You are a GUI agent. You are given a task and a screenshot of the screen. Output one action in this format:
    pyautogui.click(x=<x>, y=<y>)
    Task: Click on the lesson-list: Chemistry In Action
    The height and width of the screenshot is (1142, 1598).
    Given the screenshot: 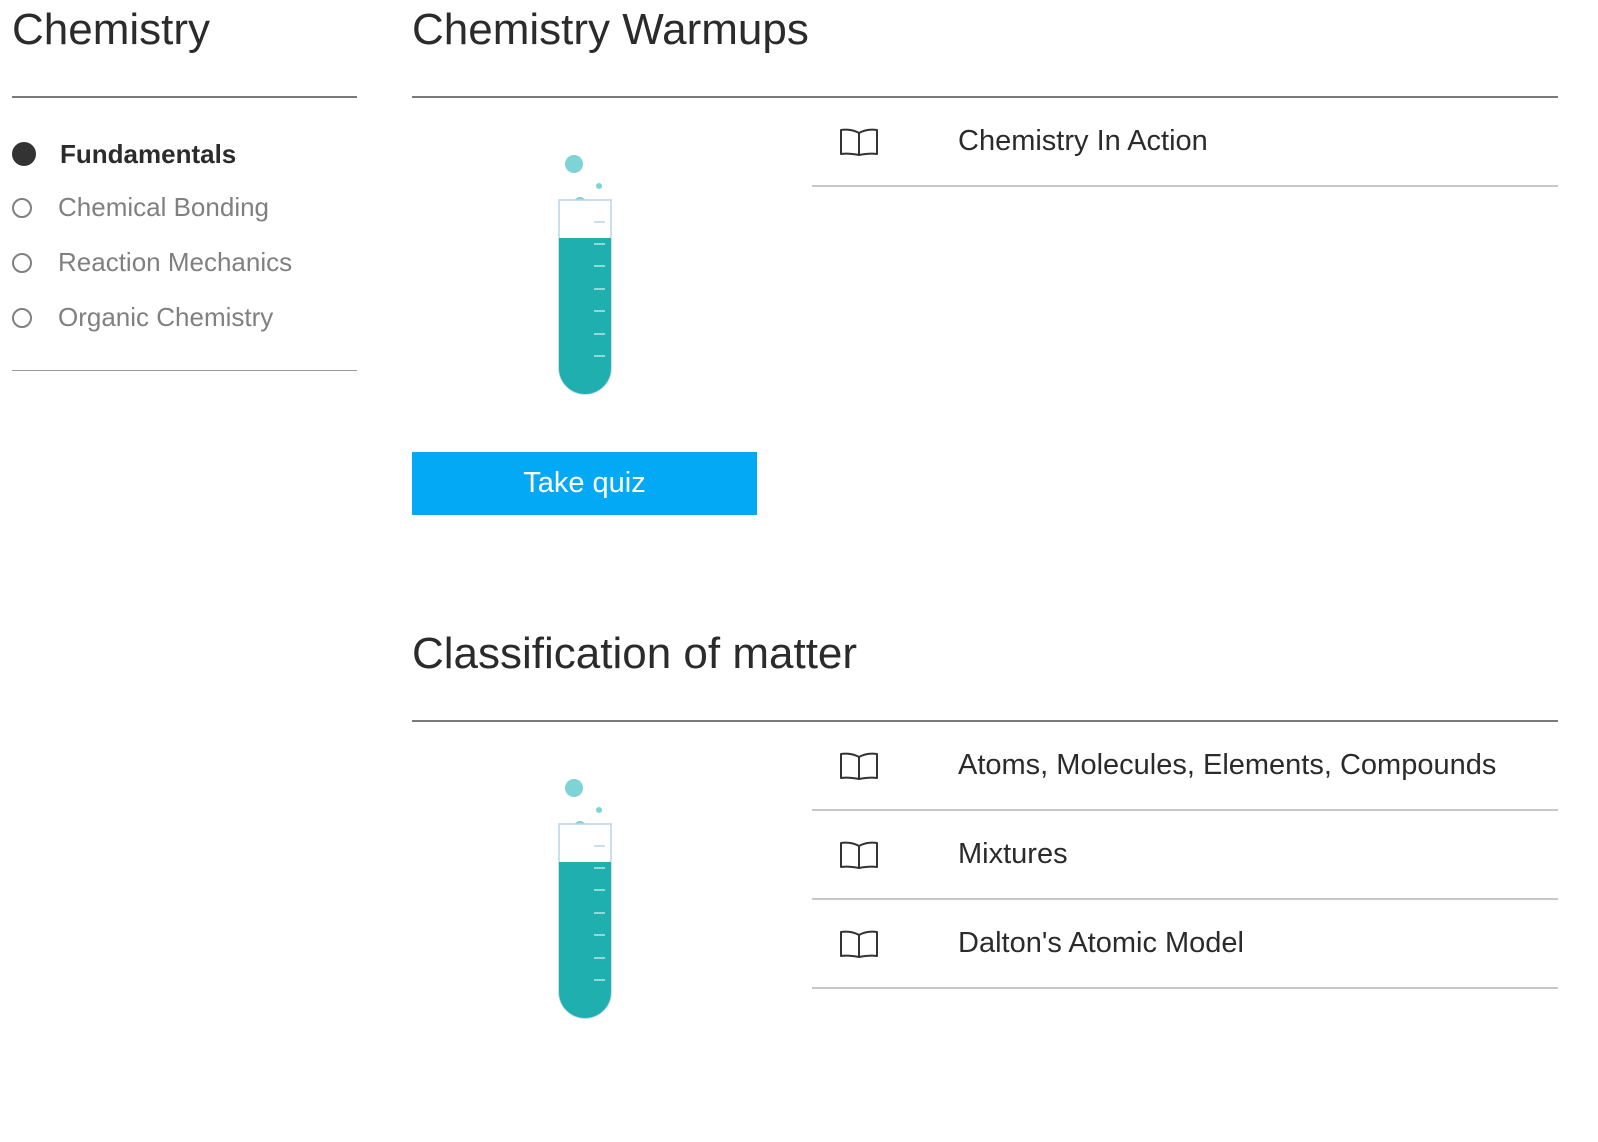 What is the action you would take?
    pyautogui.click(x=1185, y=142)
    